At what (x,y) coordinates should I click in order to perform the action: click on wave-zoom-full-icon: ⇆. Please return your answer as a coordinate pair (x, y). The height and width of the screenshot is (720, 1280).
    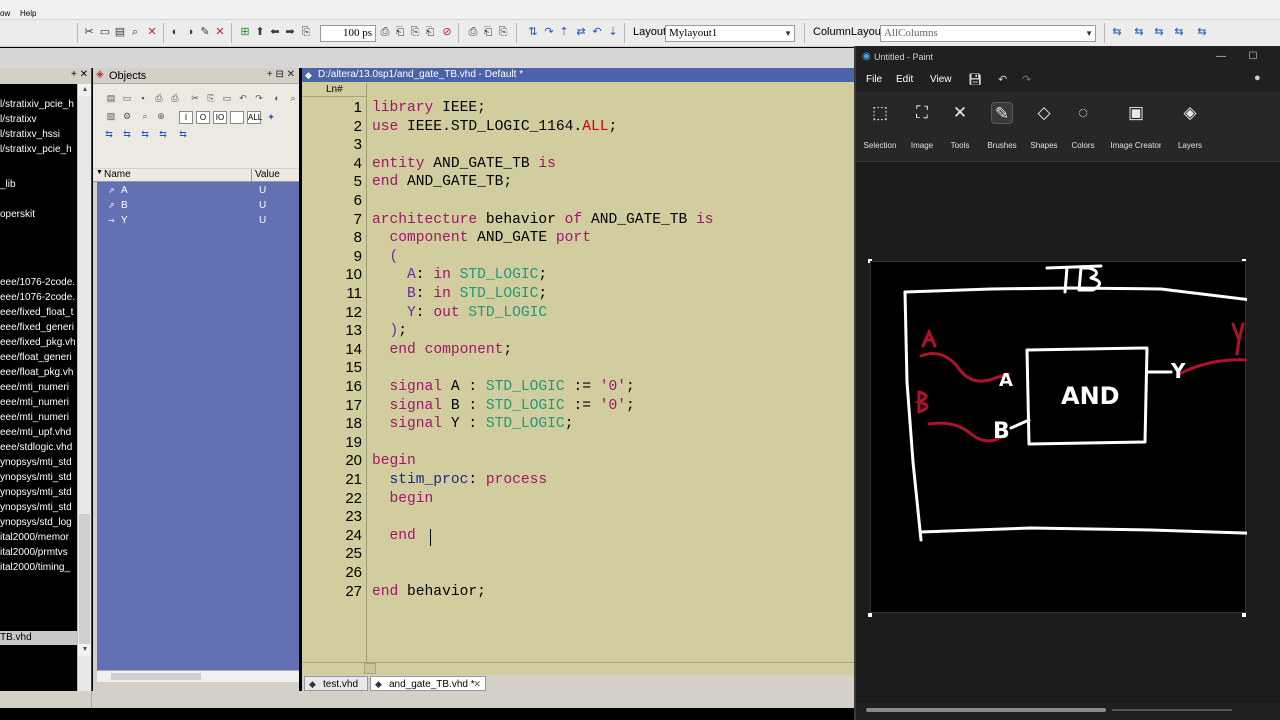
    Looking at the image, I should click on (1179, 32).